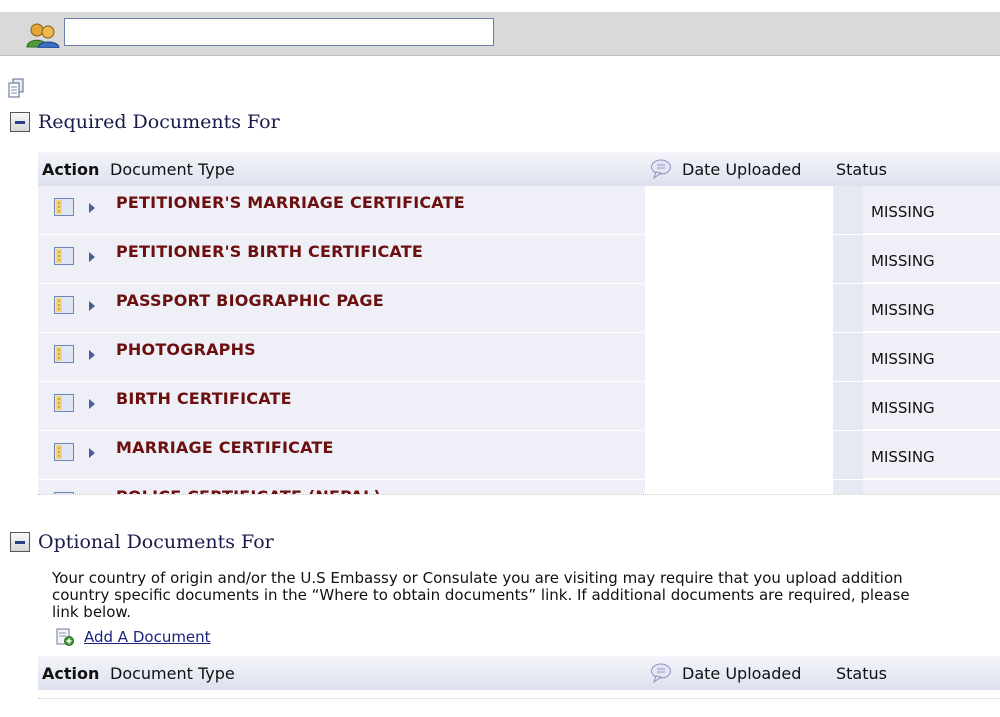  What do you see at coordinates (92, 612) in the screenshot?
I see `description-line: link below.` at bounding box center [92, 612].